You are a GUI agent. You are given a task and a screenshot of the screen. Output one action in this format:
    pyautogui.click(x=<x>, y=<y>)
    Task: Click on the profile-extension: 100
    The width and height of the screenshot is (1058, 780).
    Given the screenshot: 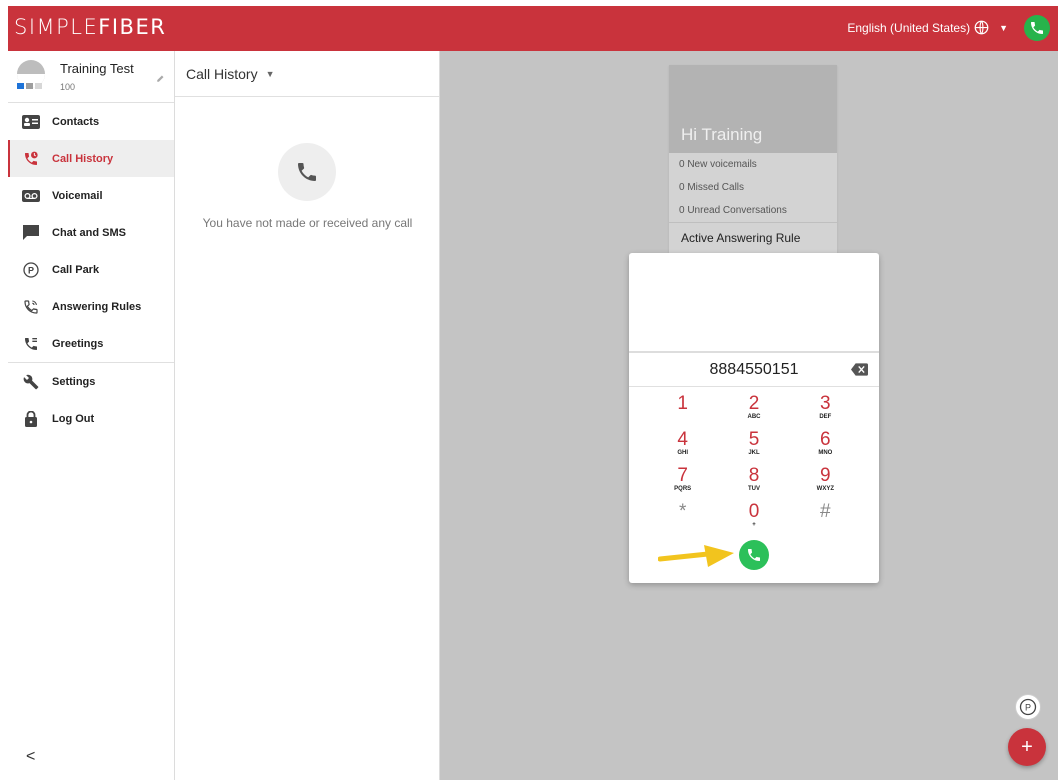 What is the action you would take?
    pyautogui.click(x=68, y=87)
    